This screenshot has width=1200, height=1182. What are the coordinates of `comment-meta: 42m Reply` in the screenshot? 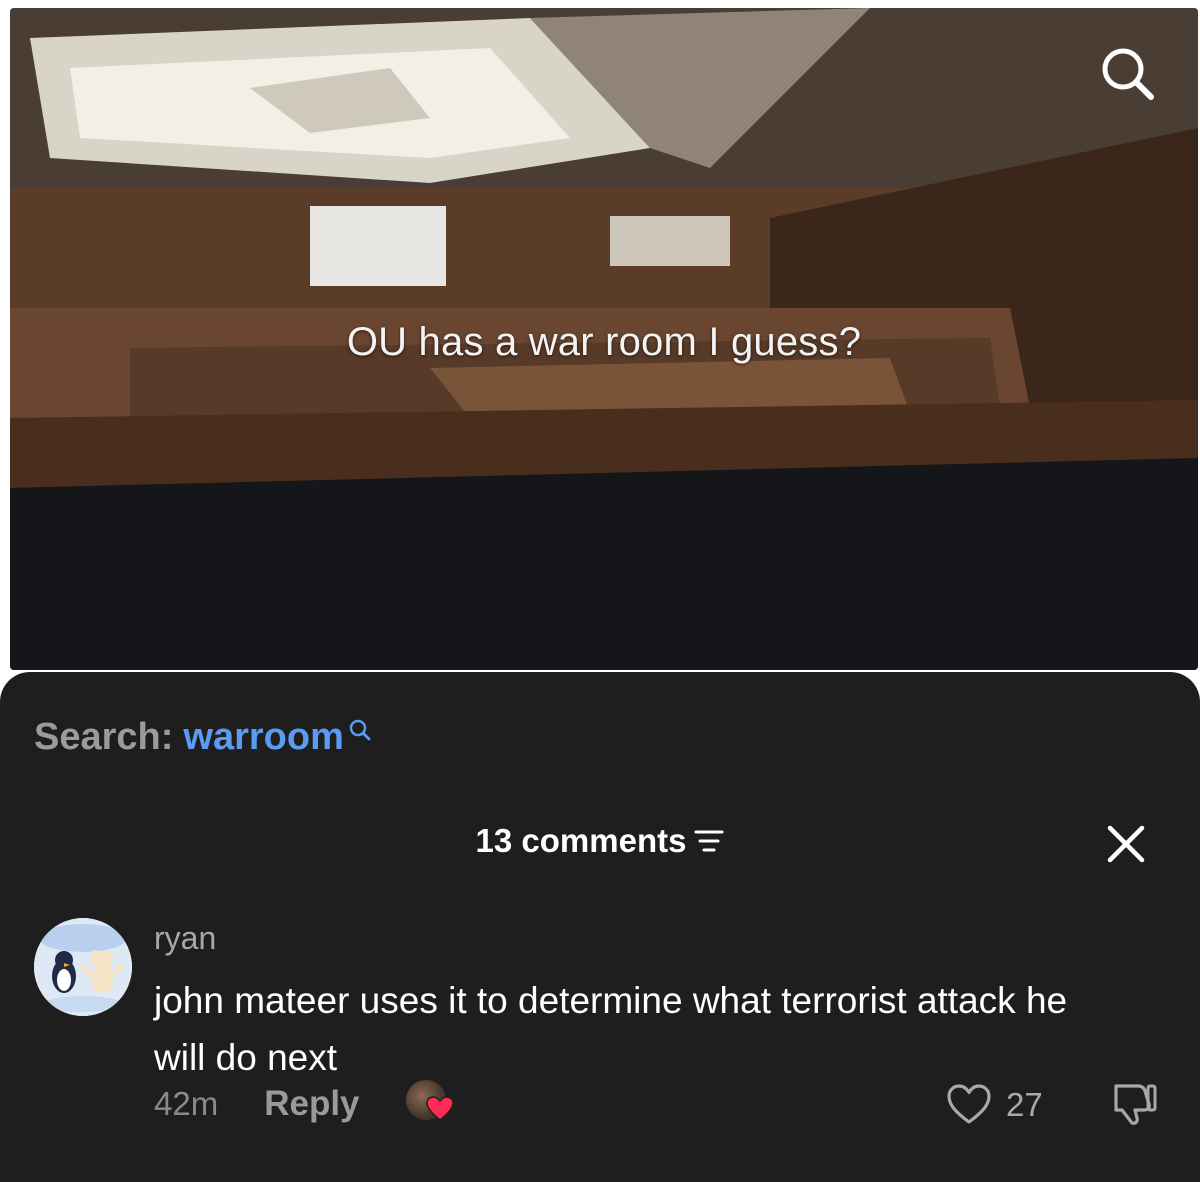 It's located at (304, 1104).